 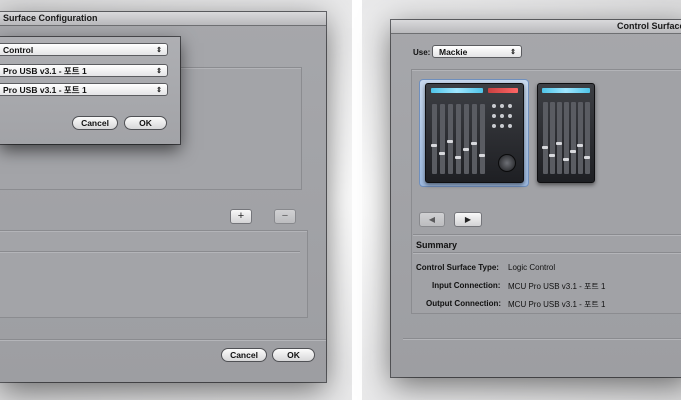 What do you see at coordinates (18, 50) in the screenshot?
I see `surface-type-value: Control` at bounding box center [18, 50].